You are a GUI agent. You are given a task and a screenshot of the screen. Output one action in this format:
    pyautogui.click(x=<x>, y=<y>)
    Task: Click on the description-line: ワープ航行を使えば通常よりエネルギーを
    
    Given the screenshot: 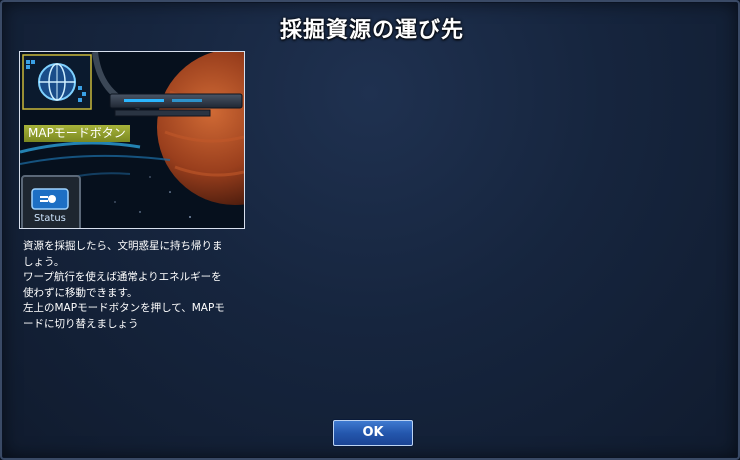 What is the action you would take?
    pyautogui.click(x=122, y=277)
    